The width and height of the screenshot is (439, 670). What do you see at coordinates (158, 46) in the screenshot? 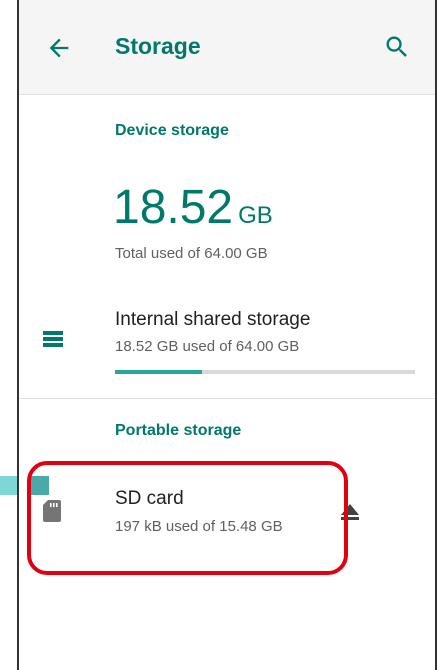
I see `page-title: Storage` at bounding box center [158, 46].